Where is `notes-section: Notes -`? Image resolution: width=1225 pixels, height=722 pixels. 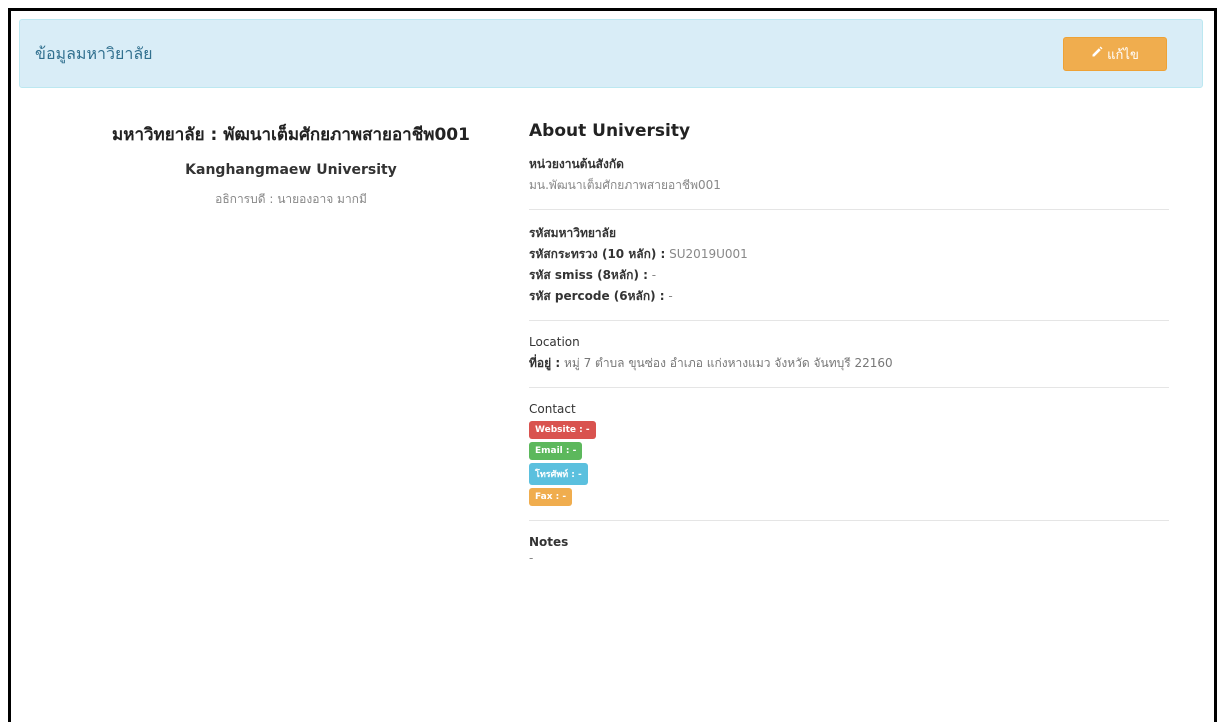 notes-section: Notes - is located at coordinates (849, 557).